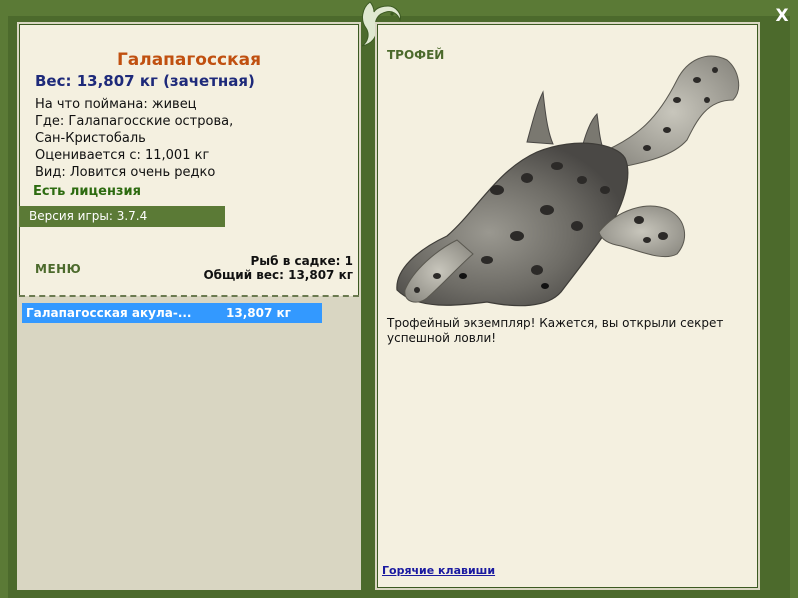  I want to click on catch-item-weight: 13,807 кг, so click(258, 313).